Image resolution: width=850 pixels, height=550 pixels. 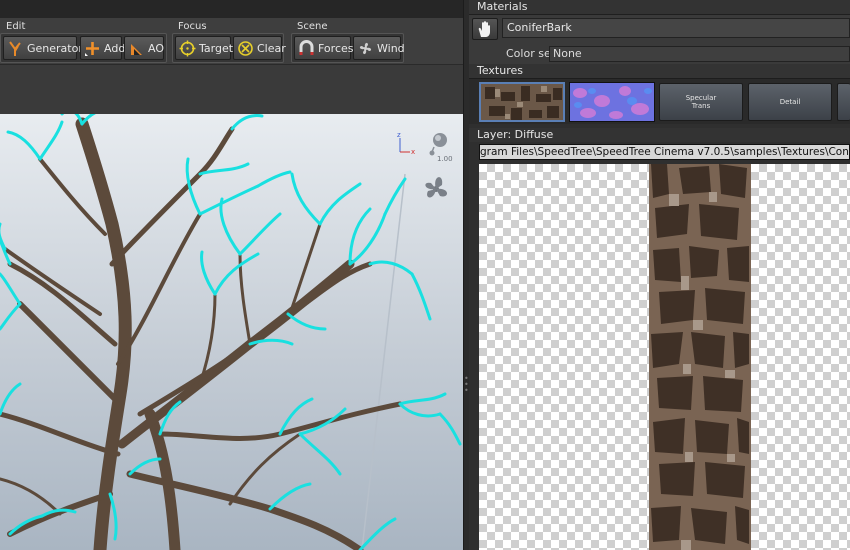 I want to click on add-icon, so click(x=92, y=48).